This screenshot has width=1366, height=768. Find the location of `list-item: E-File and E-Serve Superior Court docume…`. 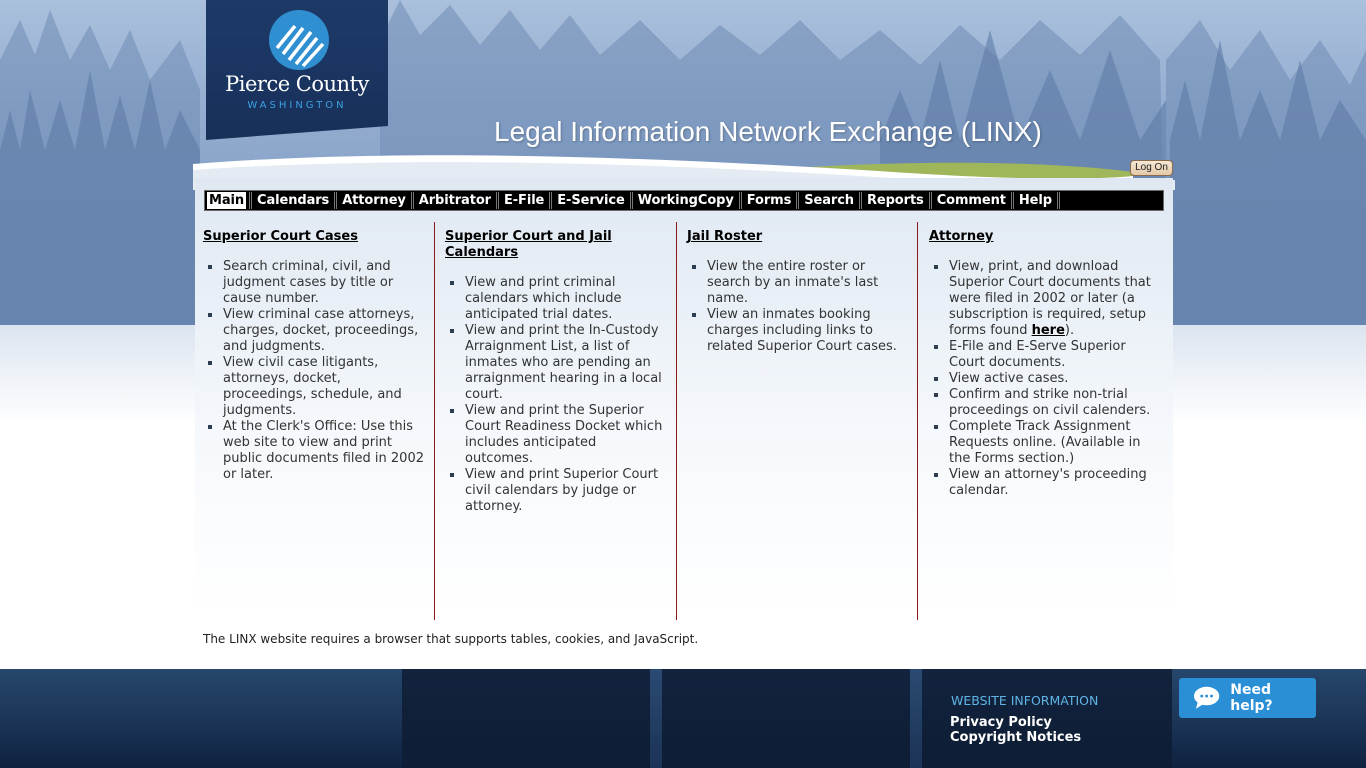

list-item: E-File and E-Serve Superior Court docume… is located at coordinates (1046, 355).